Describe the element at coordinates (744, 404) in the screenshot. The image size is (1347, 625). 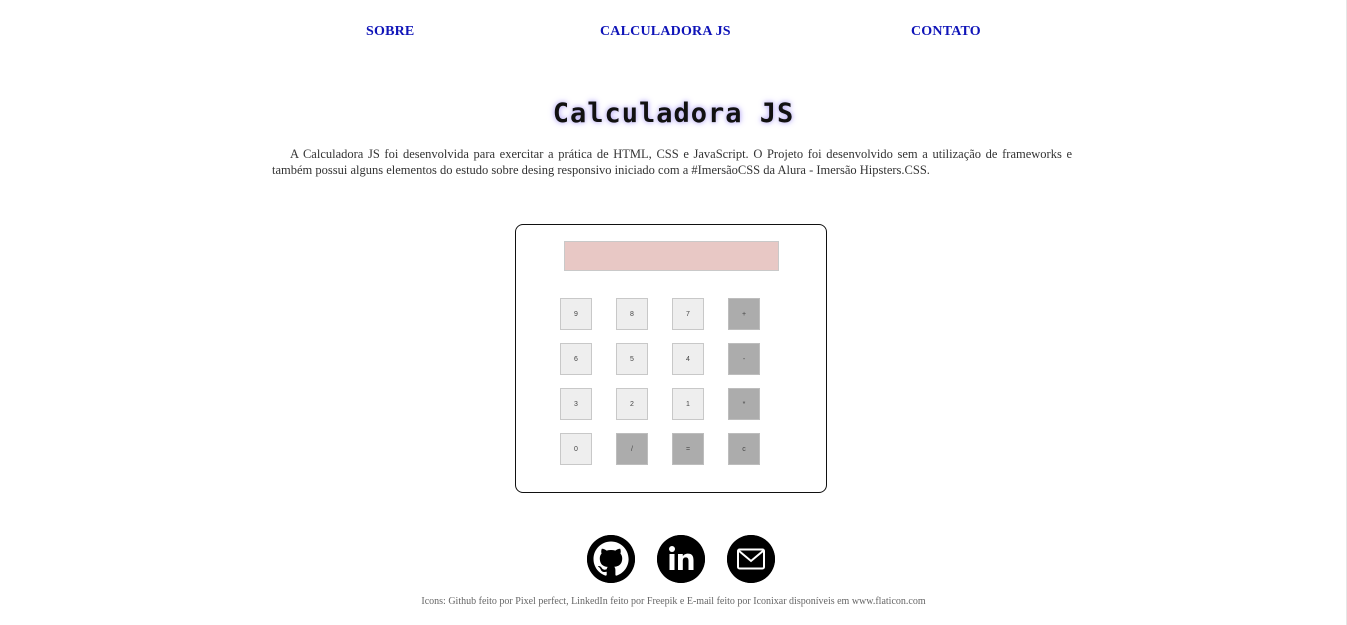
I see `key-multiply: *` at that location.